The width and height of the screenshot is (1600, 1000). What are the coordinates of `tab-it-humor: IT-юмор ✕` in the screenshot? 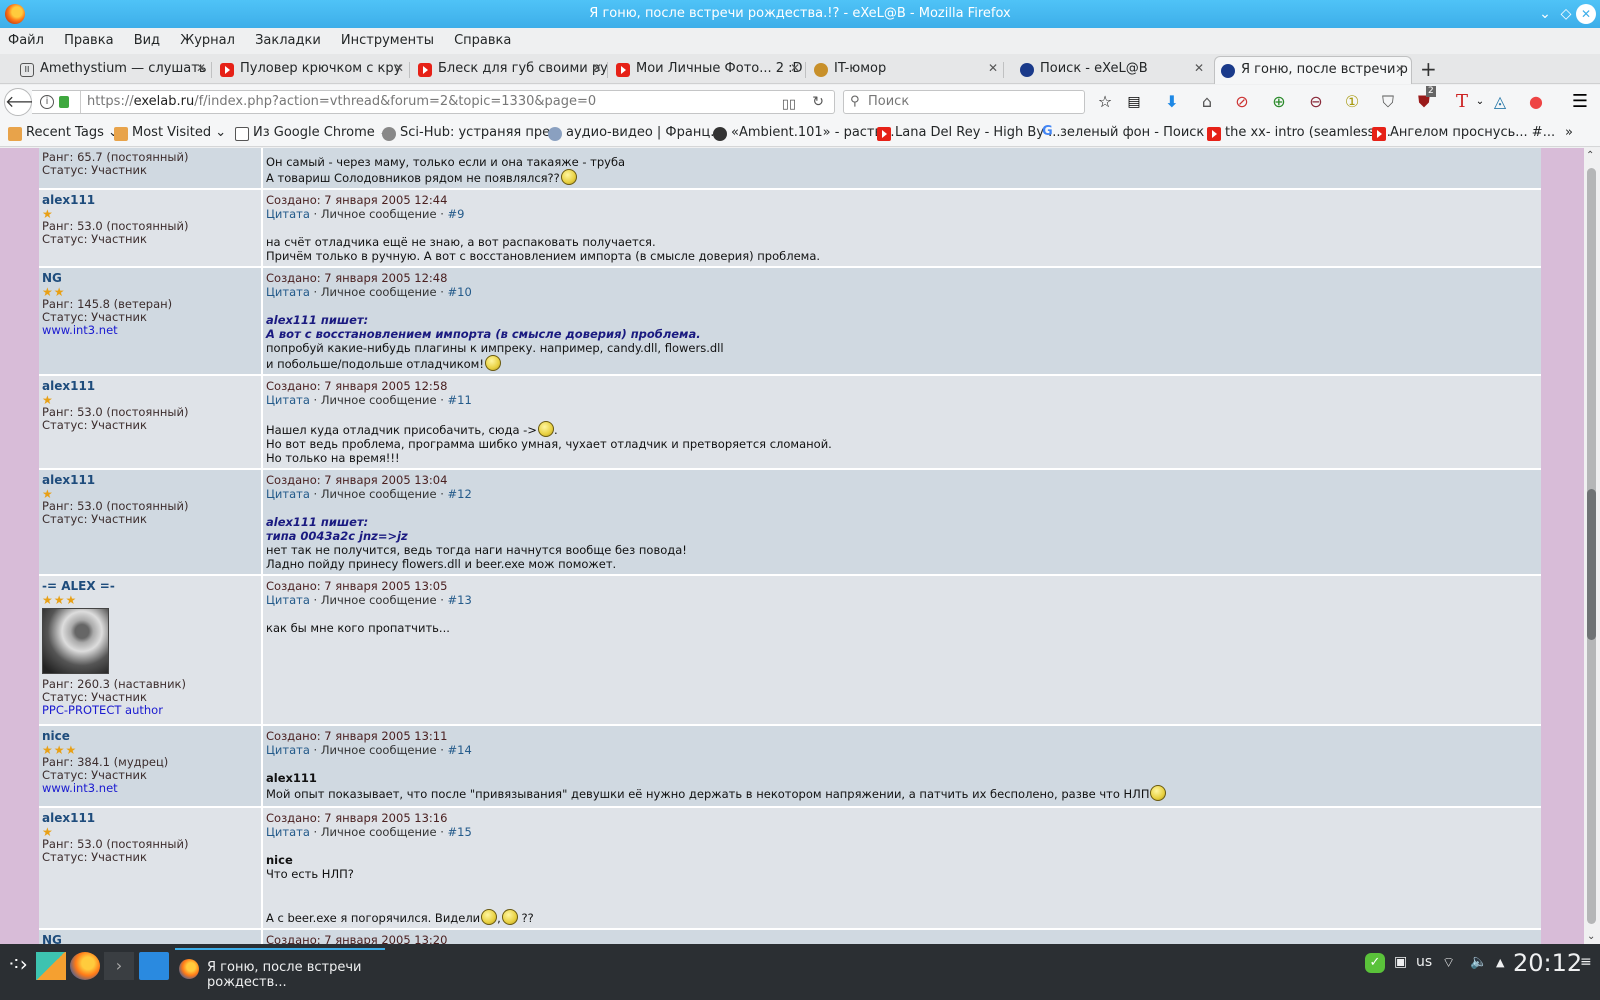 It's located at (906, 70).